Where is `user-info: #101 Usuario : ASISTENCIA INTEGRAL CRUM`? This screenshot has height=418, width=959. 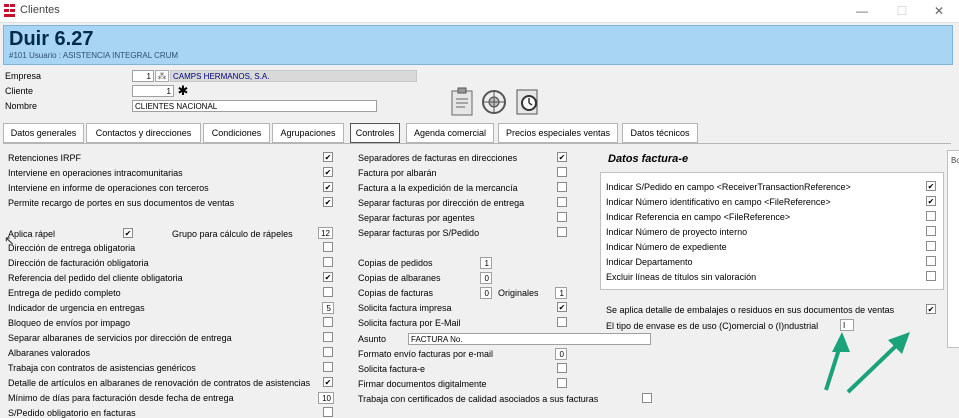
user-info: #101 Usuario : ASISTENCIA INTEGRAL CRUM is located at coordinates (94, 55).